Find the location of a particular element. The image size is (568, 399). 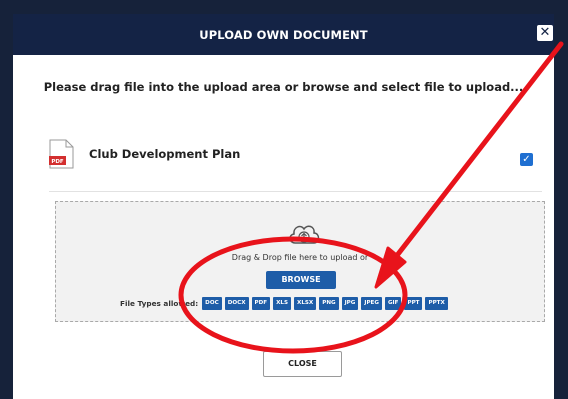

filetype-badge: DOCX is located at coordinates (236, 303).